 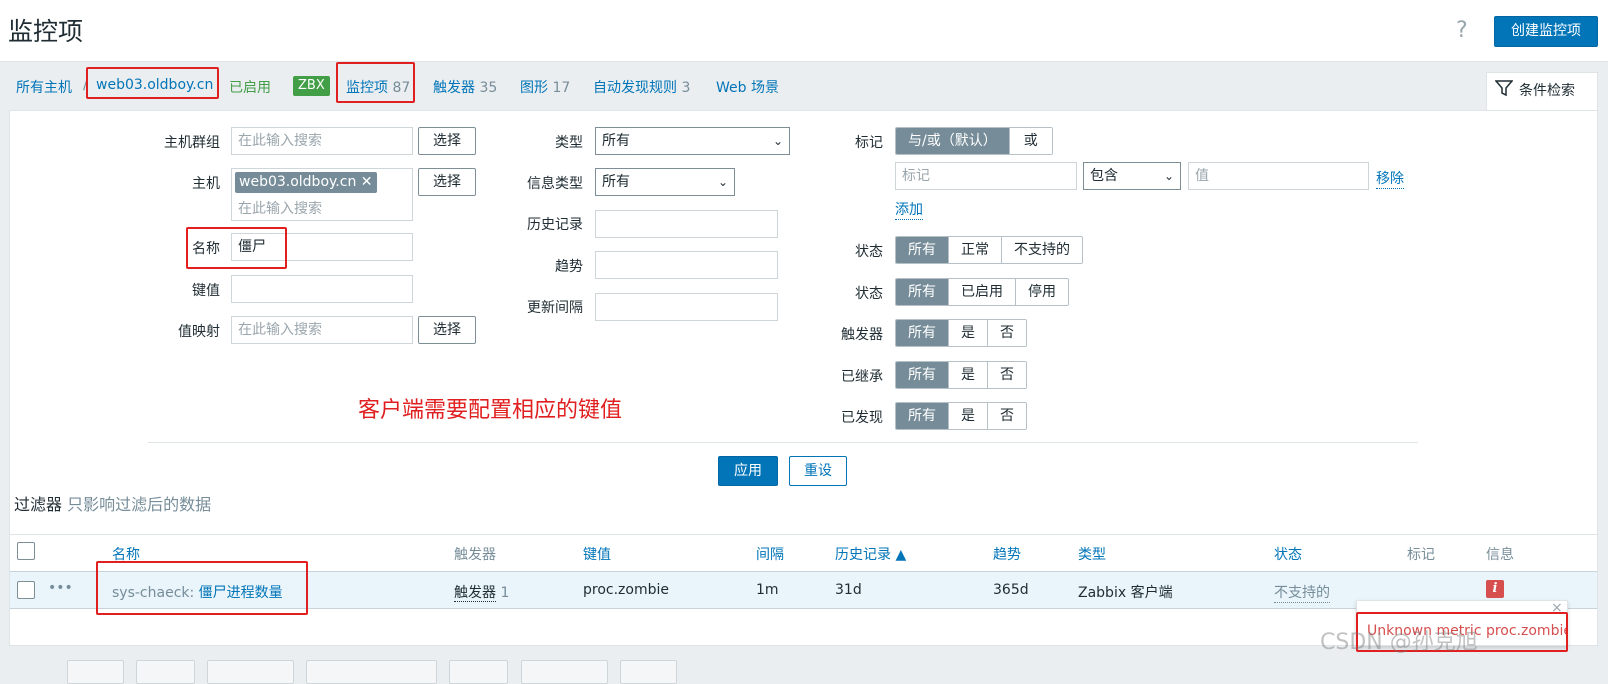 I want to click on inherited-option-yes: 是, so click(x=967, y=375).